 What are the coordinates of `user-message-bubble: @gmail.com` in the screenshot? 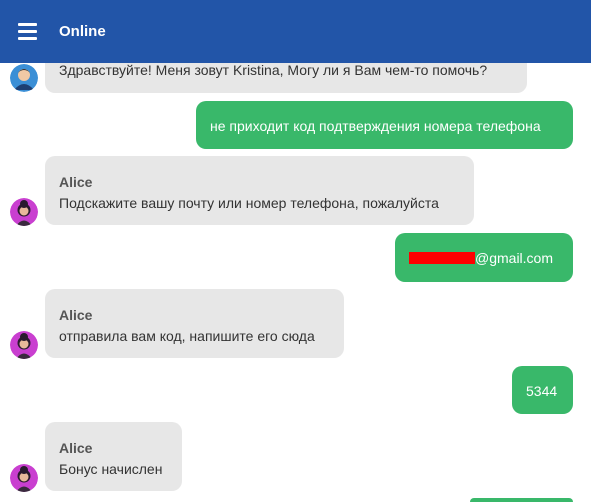 It's located at (484, 257).